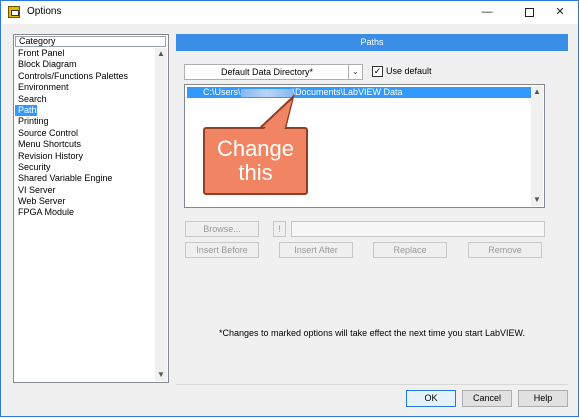 This screenshot has width=579, height=418. What do you see at coordinates (255, 148) in the screenshot?
I see `callout-line-1: Change` at bounding box center [255, 148].